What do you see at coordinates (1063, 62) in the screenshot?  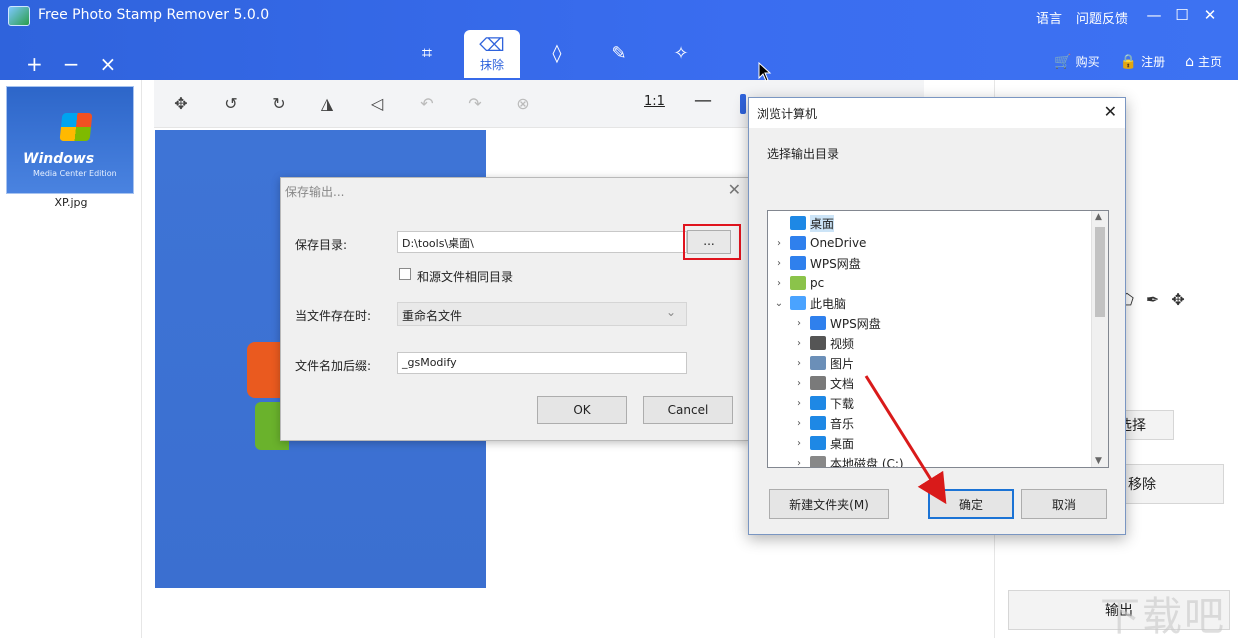 I see `cart-icon: 🛒` at bounding box center [1063, 62].